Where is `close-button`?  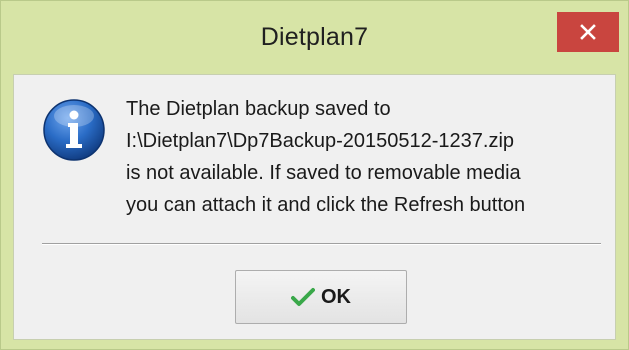 close-button is located at coordinates (588, 32).